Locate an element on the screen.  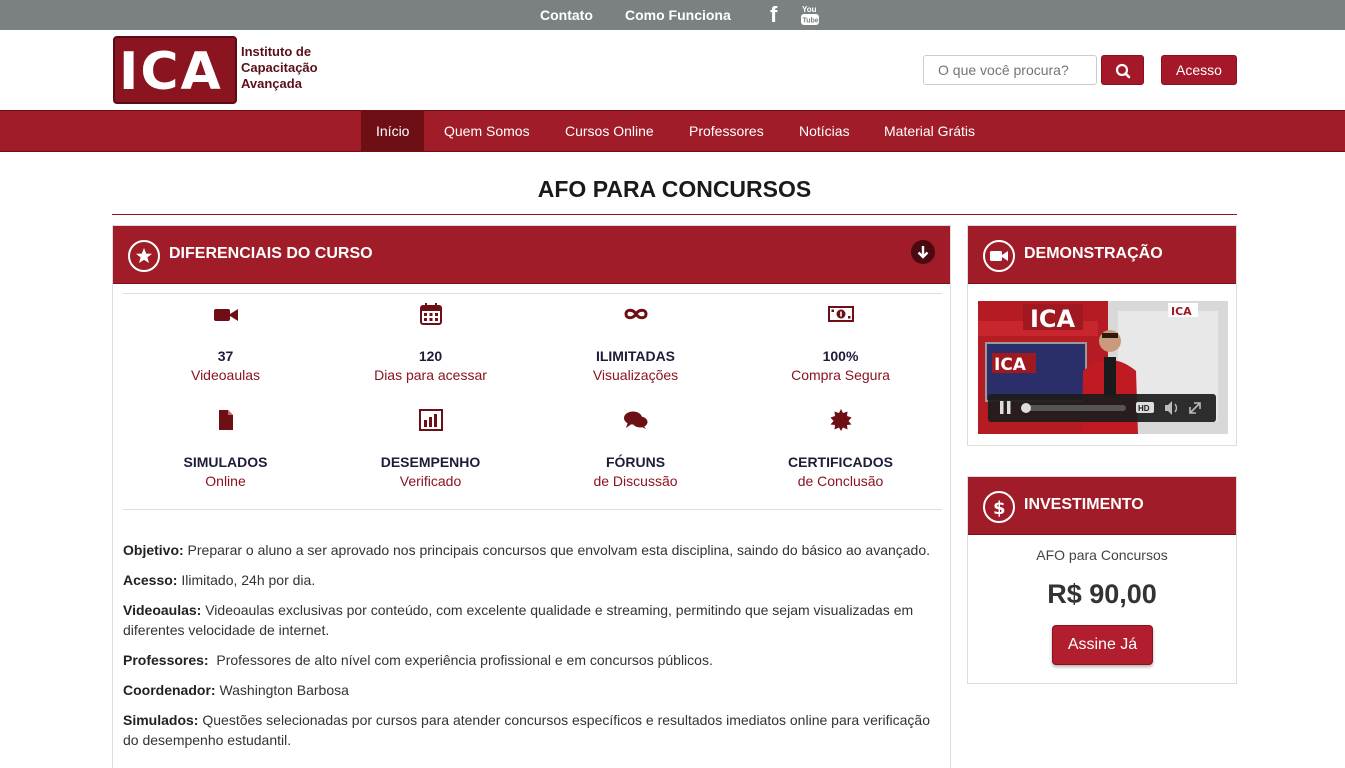
logo-letters: ICA is located at coordinates (171, 72).